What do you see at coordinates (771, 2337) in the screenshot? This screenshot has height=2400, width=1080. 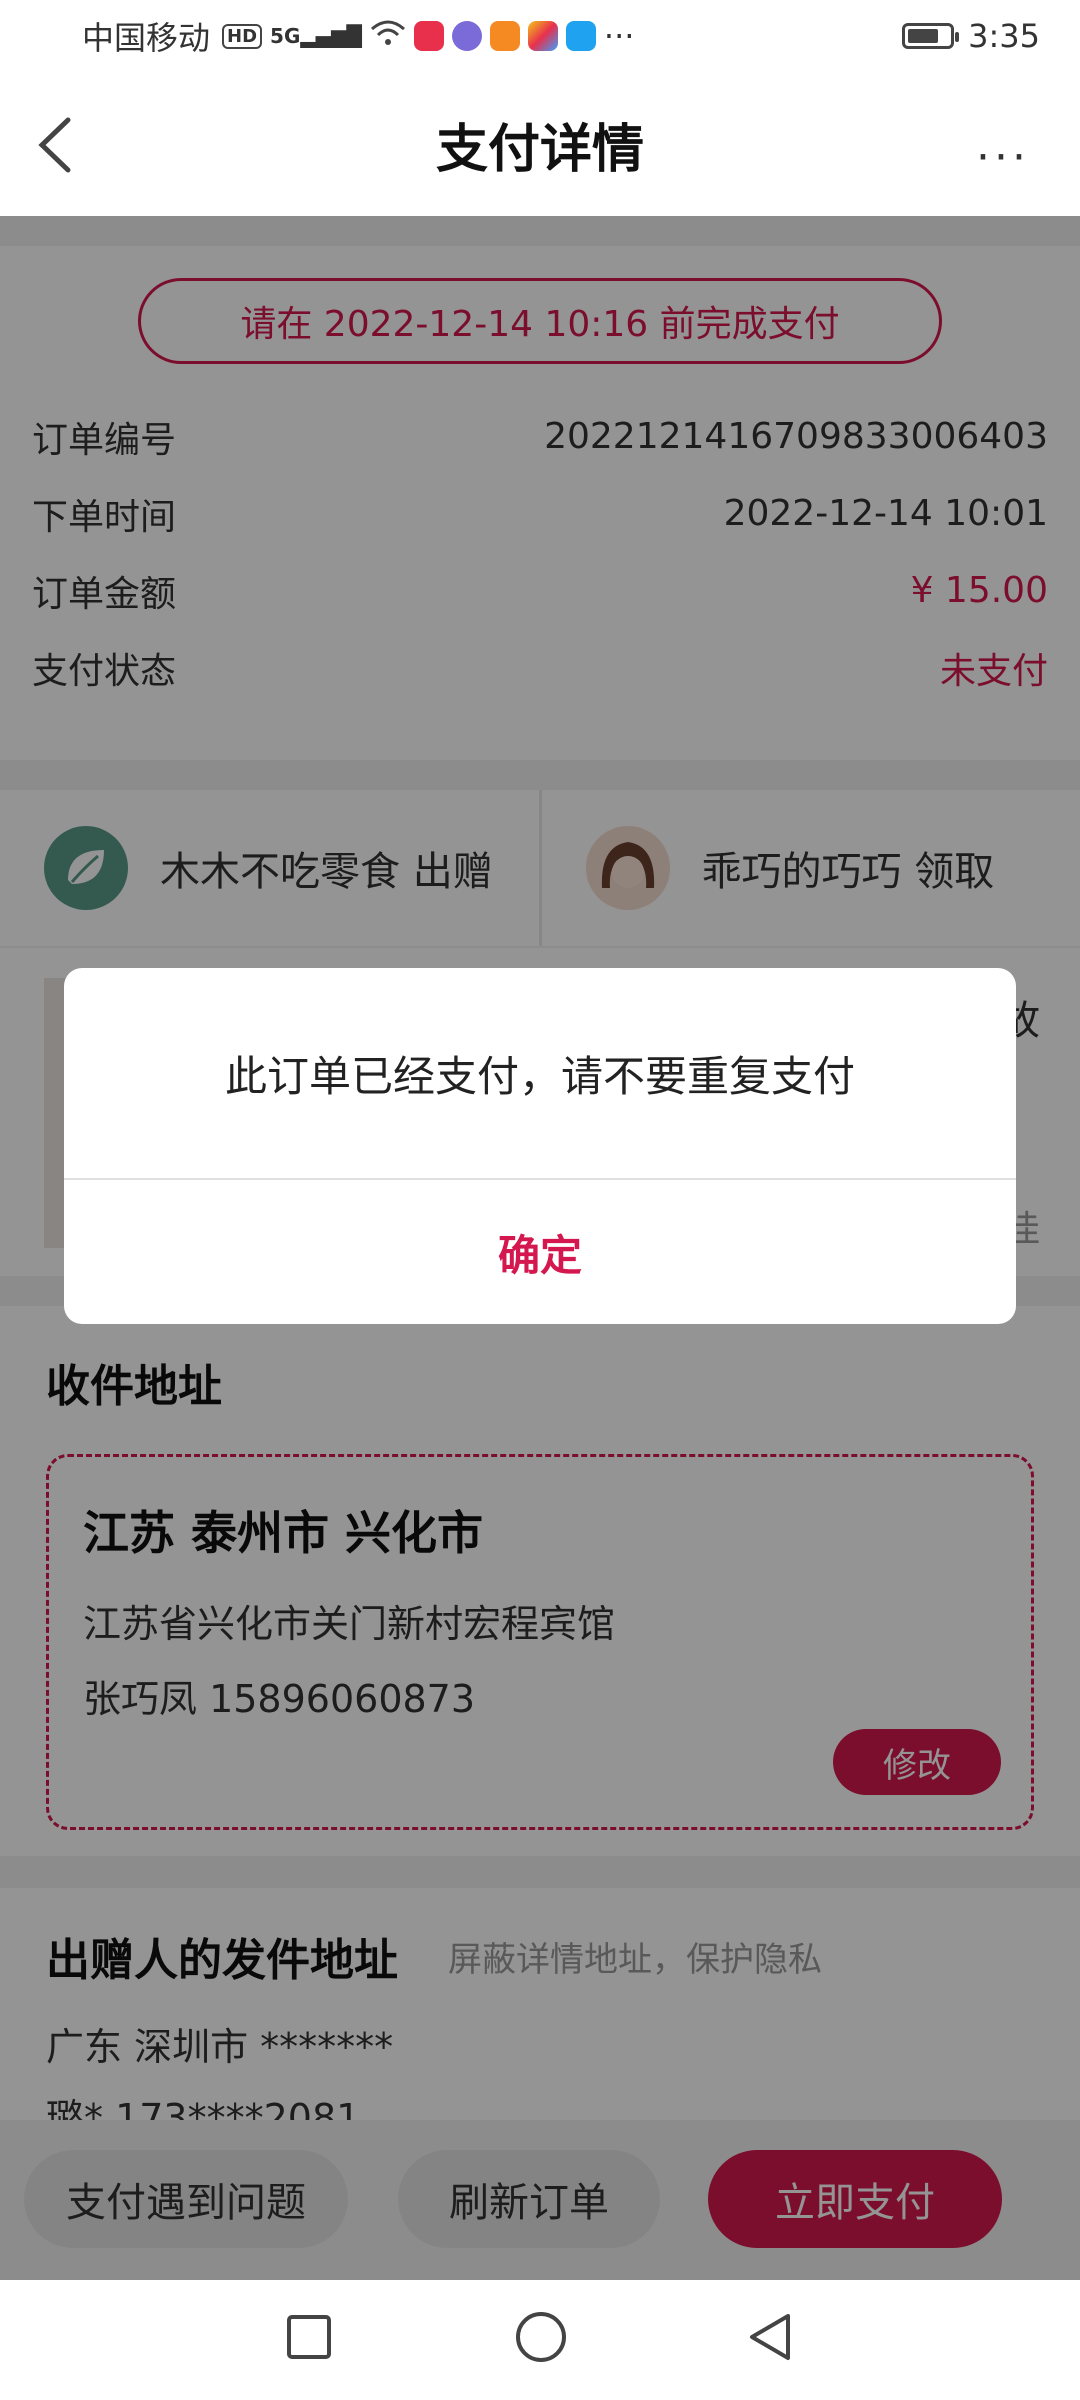 I see `back-nav-icon` at bounding box center [771, 2337].